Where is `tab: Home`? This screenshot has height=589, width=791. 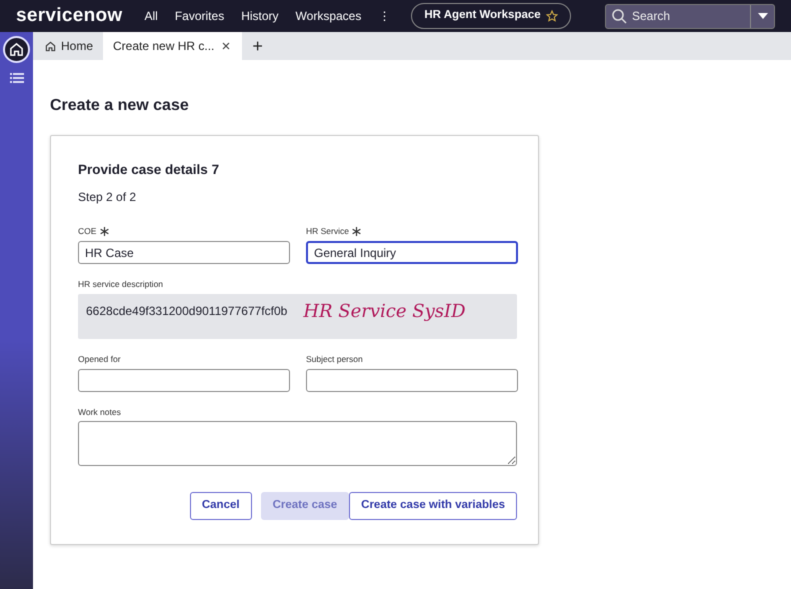
tab: Home is located at coordinates (69, 46).